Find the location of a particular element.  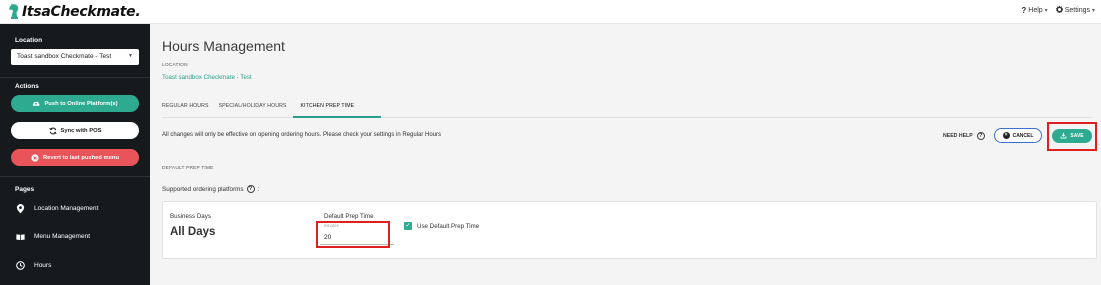

default-prep-time-caption: DEFAULT PREP TIME is located at coordinates (188, 168).